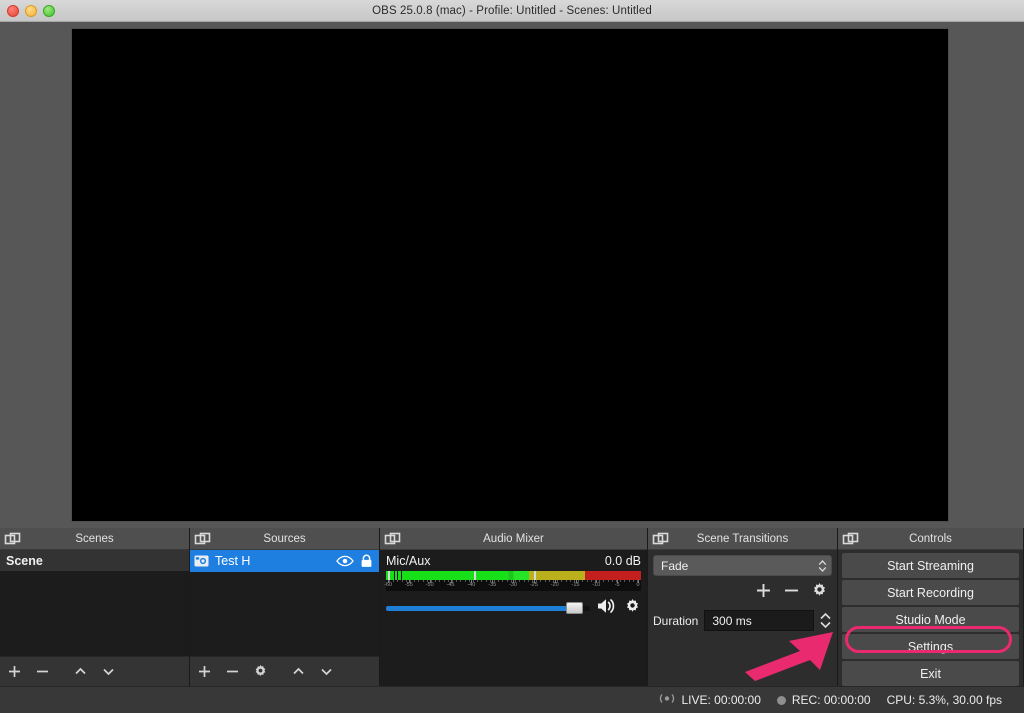  I want to click on spinner-arrows-icon, so click(825, 620).